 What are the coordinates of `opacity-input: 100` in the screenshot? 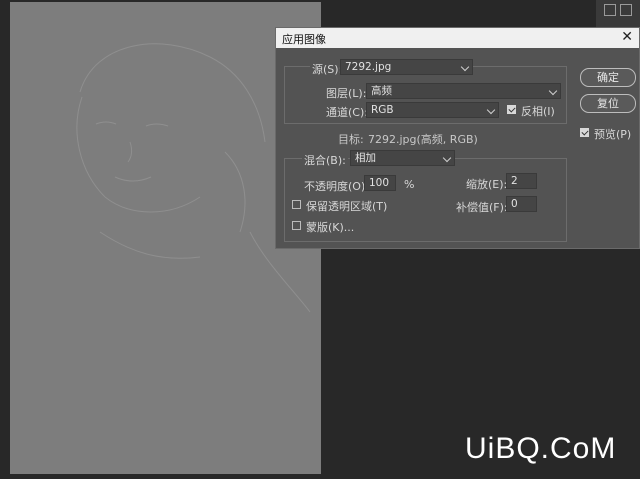 It's located at (380, 183).